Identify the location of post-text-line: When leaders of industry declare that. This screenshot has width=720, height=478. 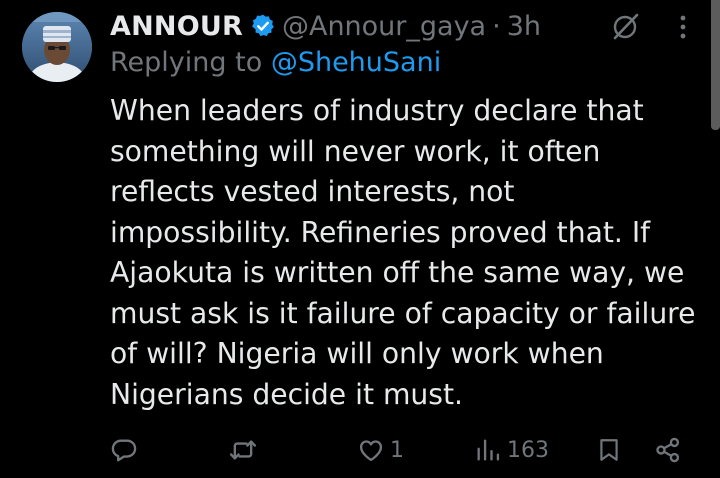
(377, 110).